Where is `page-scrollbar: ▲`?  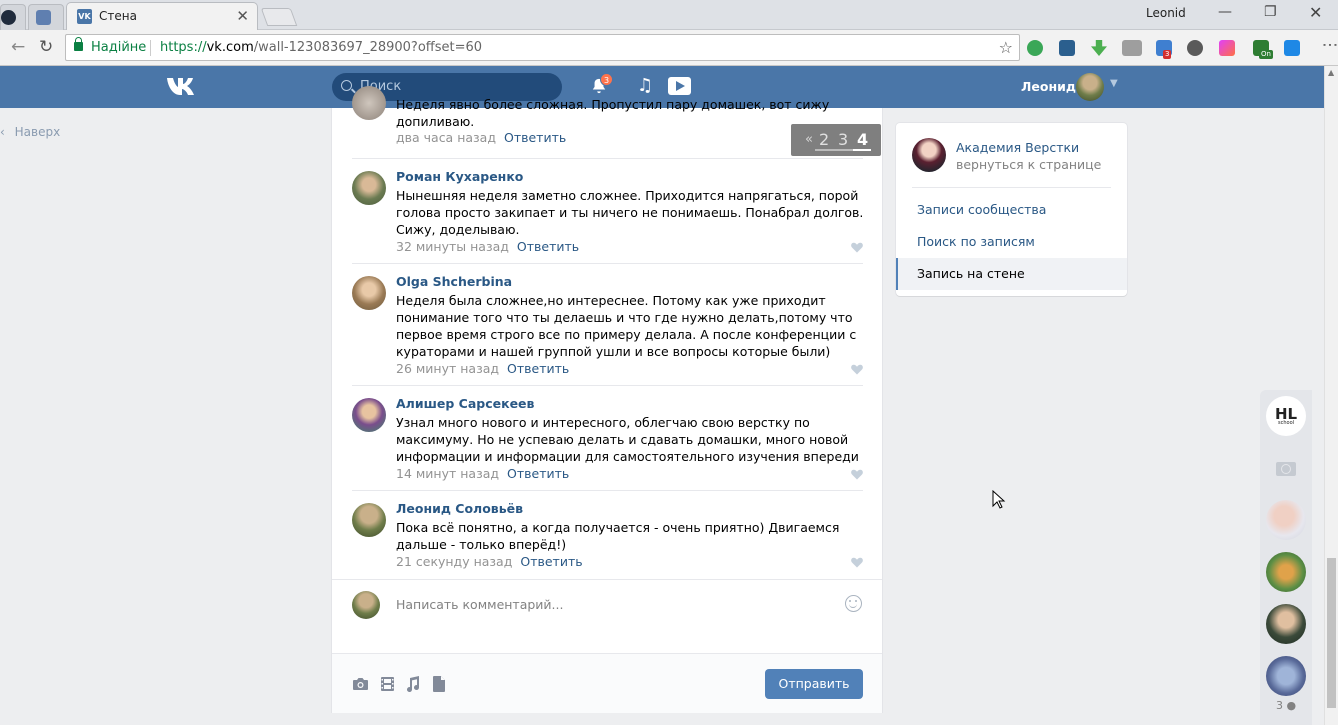
page-scrollbar: ▲ is located at coordinates (1331, 395).